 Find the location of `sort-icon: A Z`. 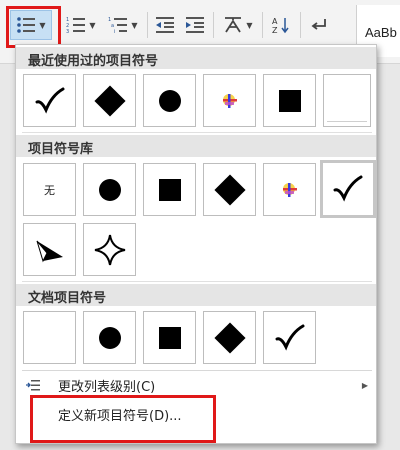

sort-icon: A Z is located at coordinates (280, 25).